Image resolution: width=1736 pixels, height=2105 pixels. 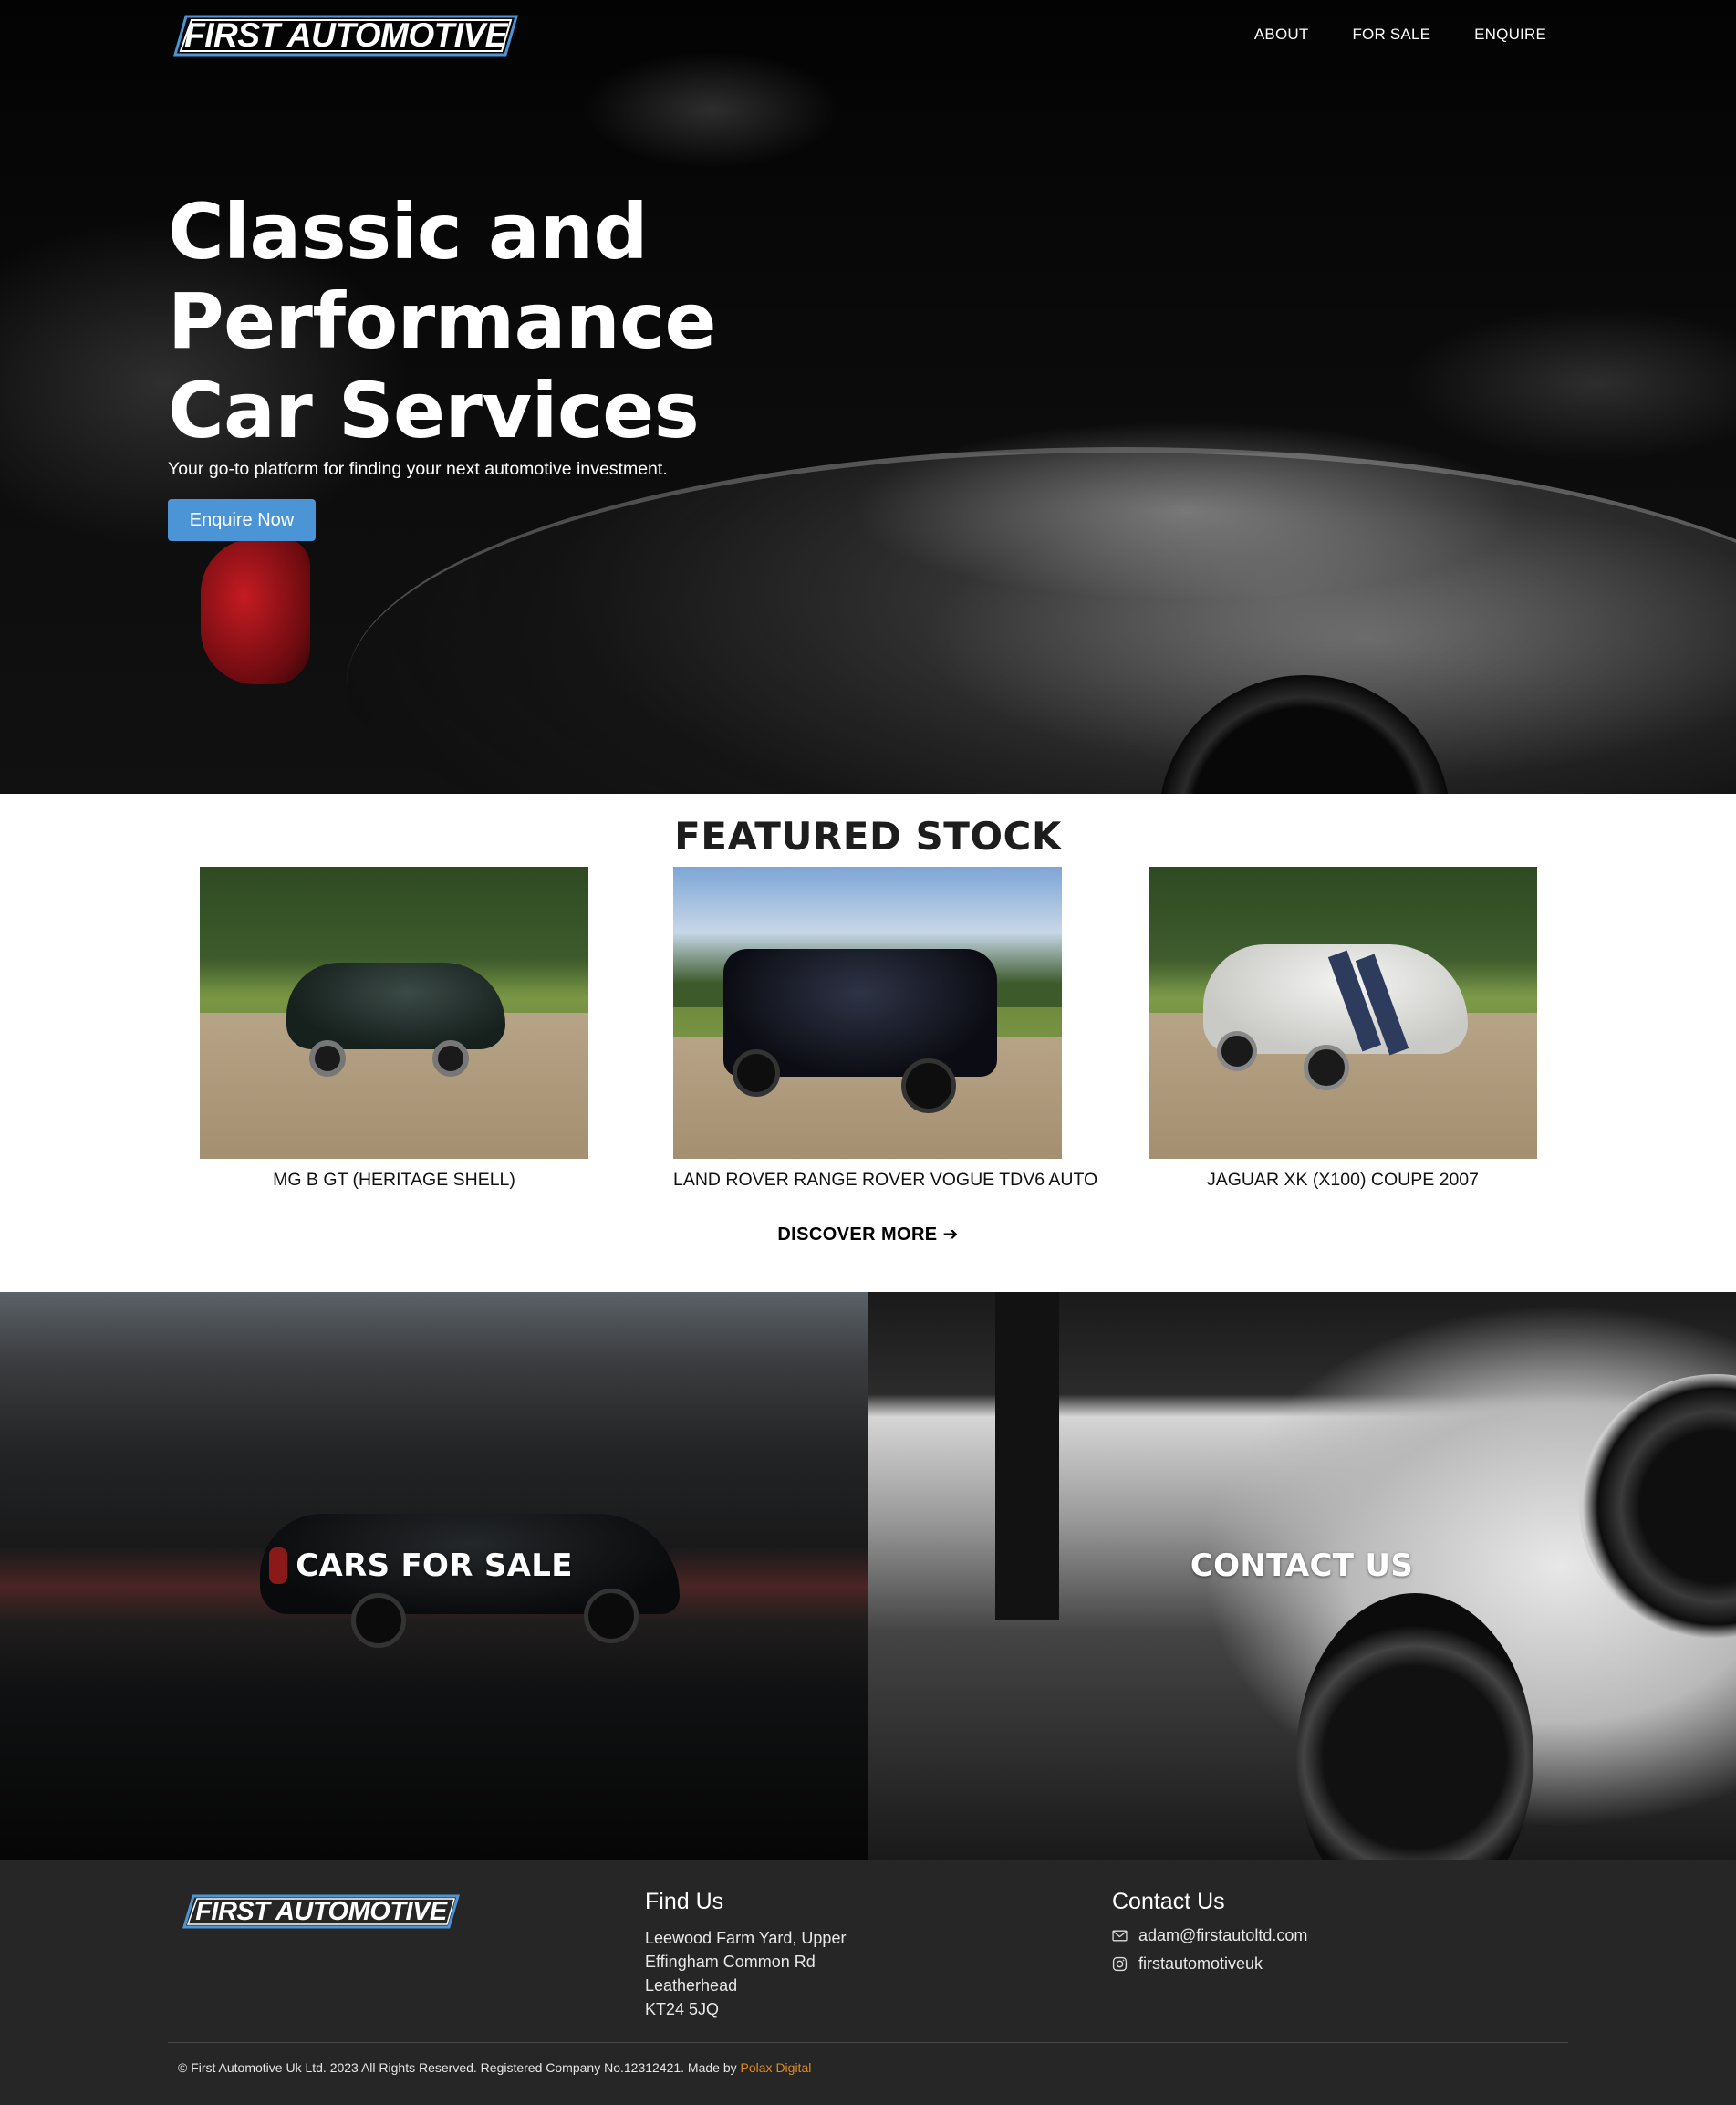 I want to click on hero-car-body, so click(x=1041, y=620).